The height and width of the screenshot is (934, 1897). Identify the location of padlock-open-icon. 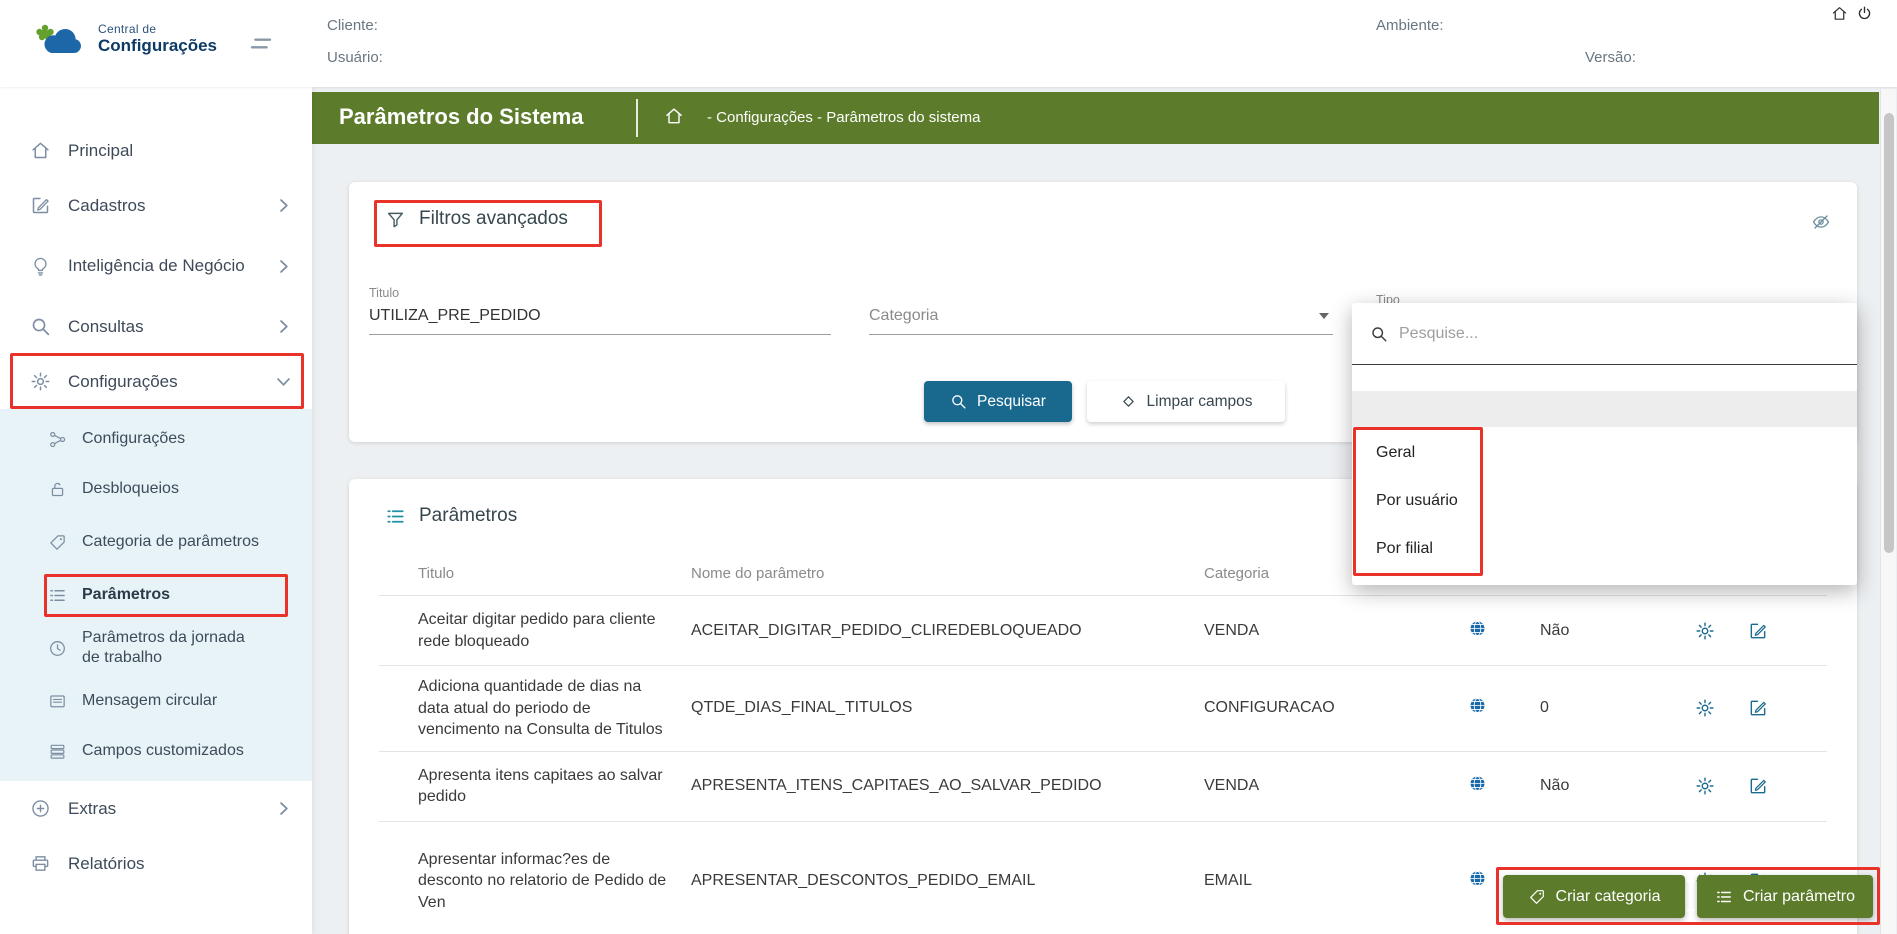
(57, 489).